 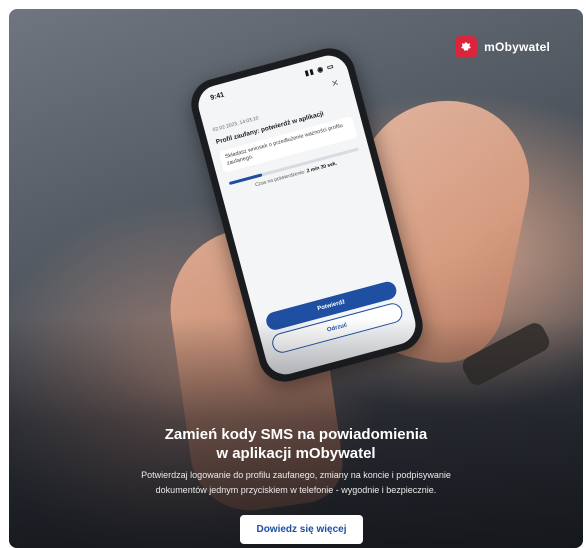 What do you see at coordinates (466, 47) in the screenshot?
I see `poland-eagle-icon` at bounding box center [466, 47].